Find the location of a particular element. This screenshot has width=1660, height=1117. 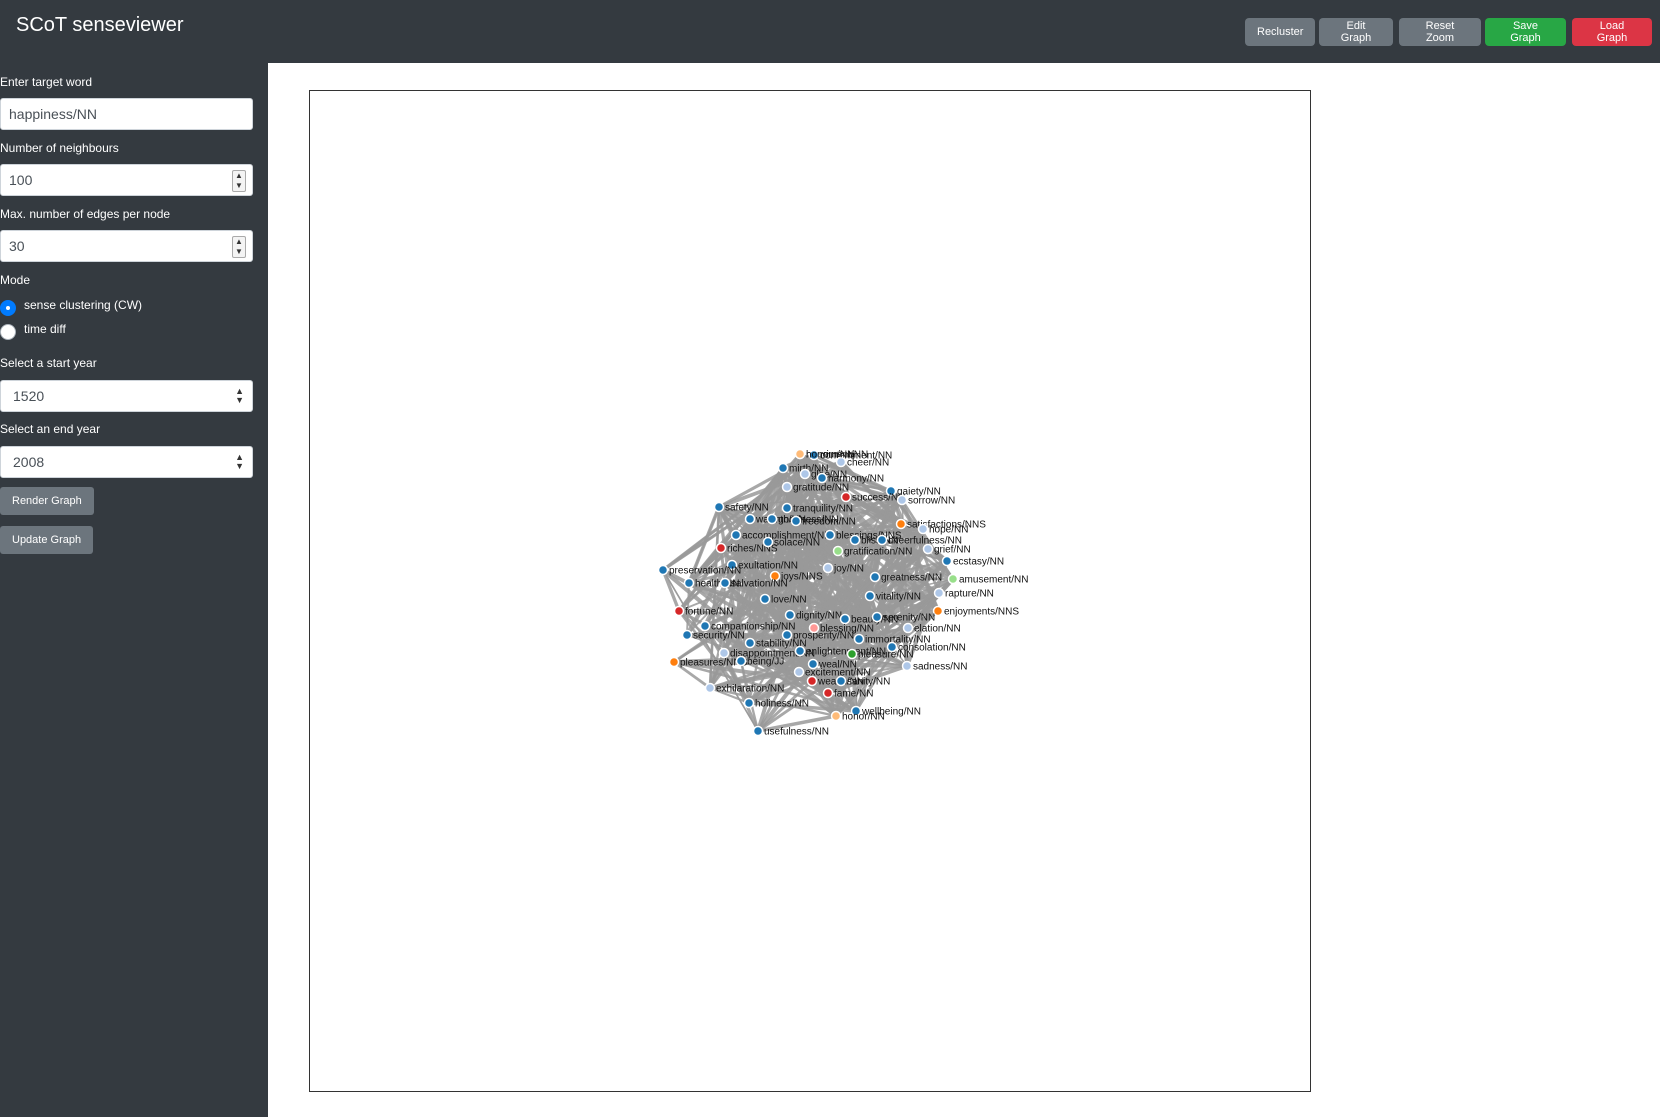

end-year-select: 2008 ▲ ▼ is located at coordinates (126, 462).